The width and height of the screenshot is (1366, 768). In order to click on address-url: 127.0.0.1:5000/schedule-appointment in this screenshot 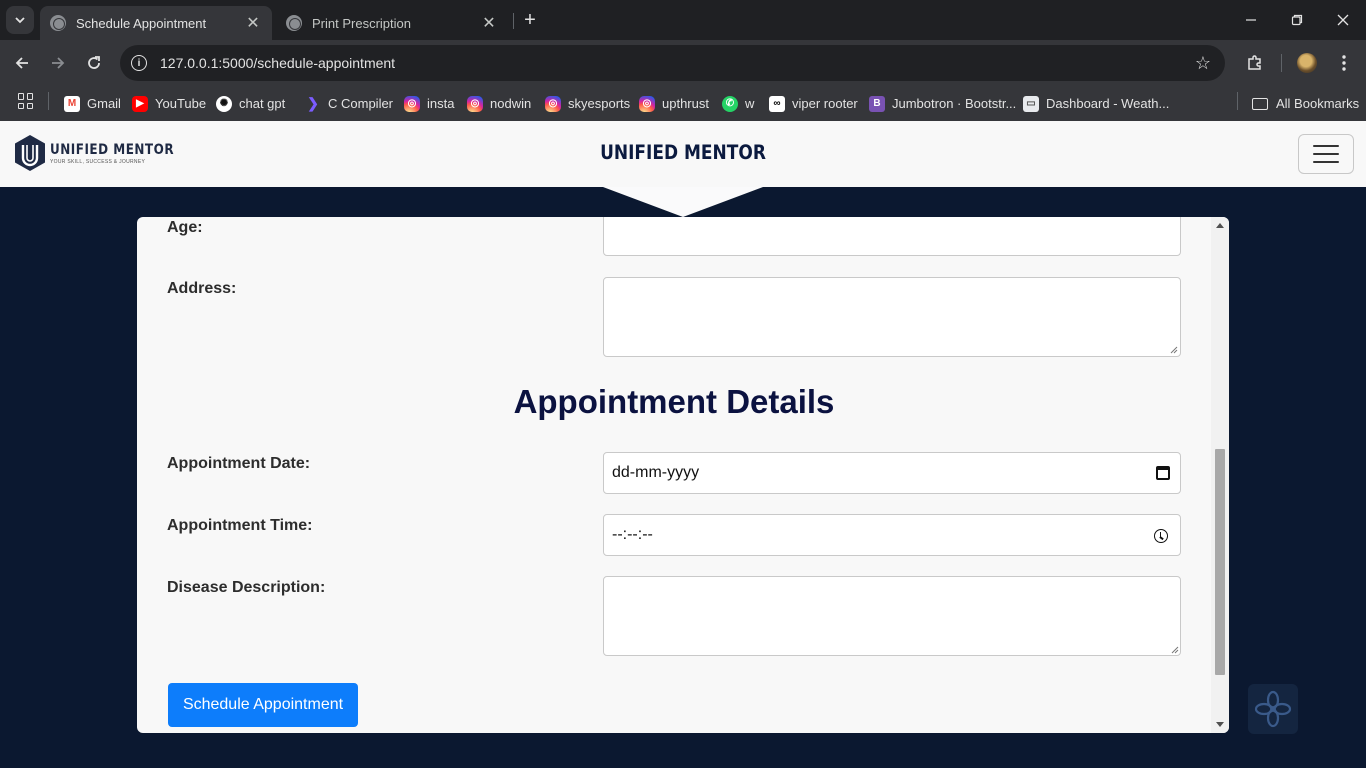, I will do `click(278, 63)`.